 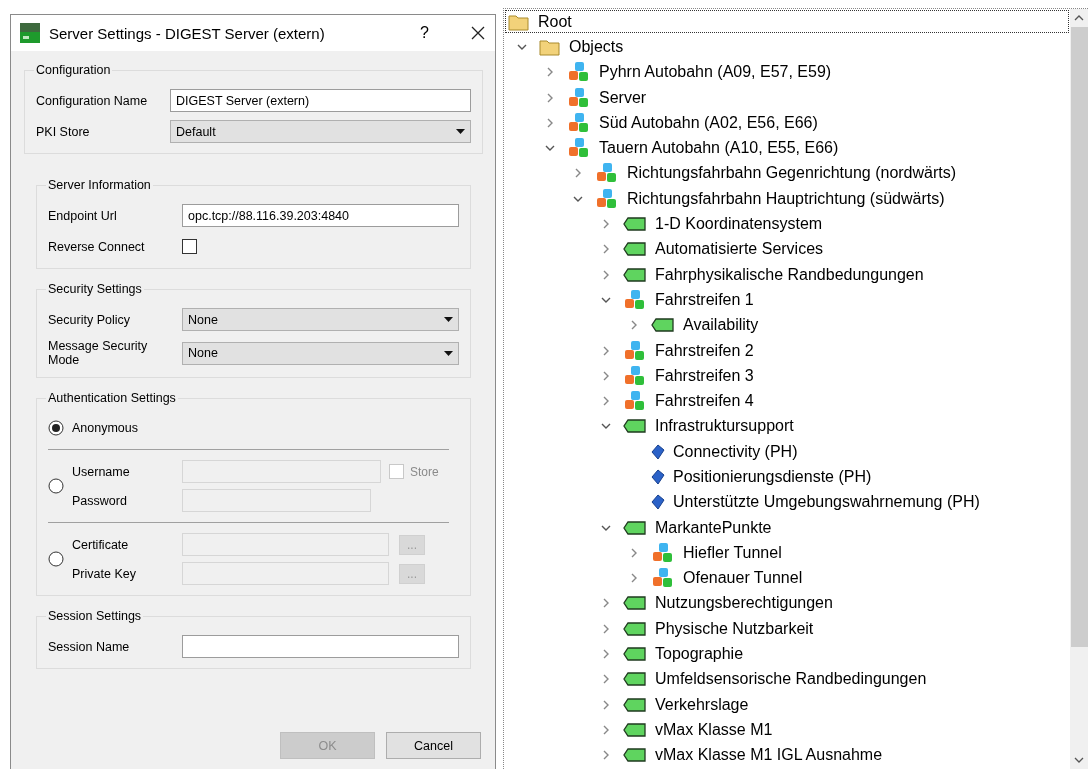 What do you see at coordinates (623, 97) in the screenshot?
I see `tree-item: Server` at bounding box center [623, 97].